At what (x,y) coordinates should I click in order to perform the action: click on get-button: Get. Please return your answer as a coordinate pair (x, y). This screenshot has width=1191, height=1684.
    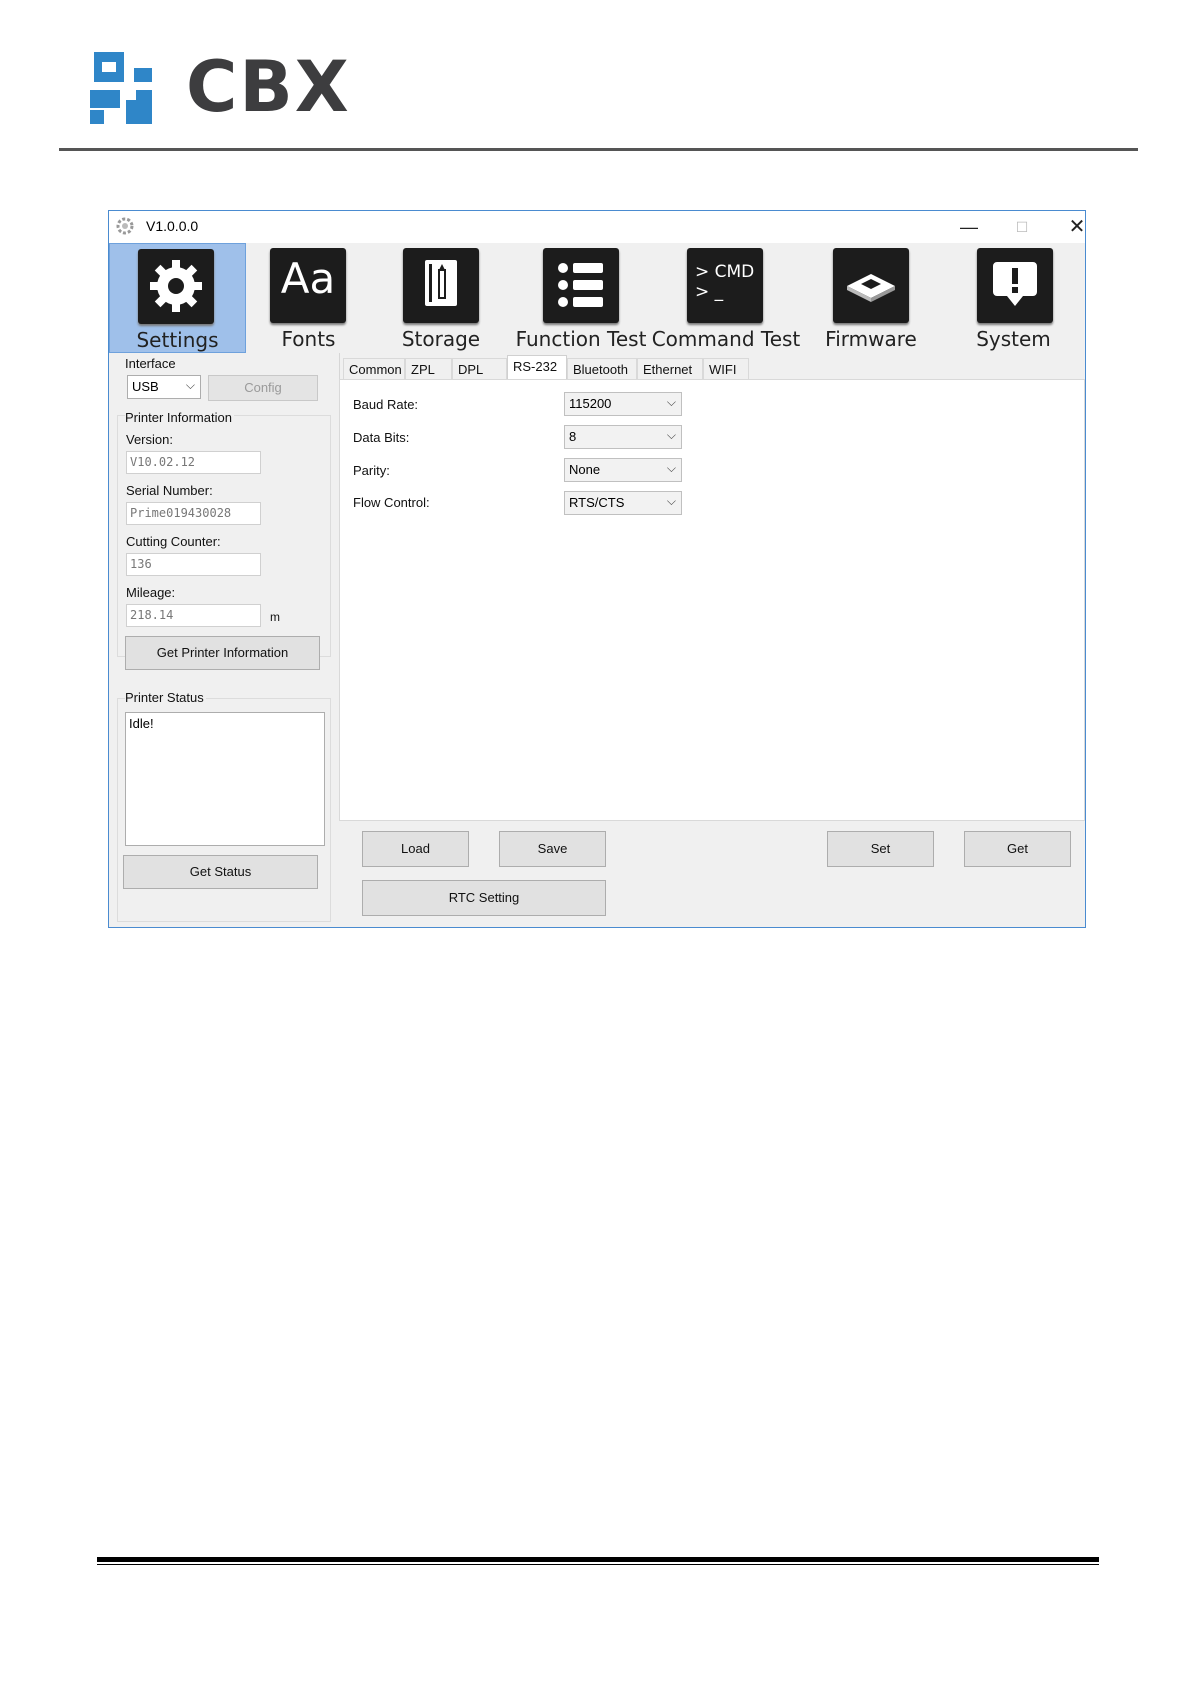
    Looking at the image, I should click on (1017, 849).